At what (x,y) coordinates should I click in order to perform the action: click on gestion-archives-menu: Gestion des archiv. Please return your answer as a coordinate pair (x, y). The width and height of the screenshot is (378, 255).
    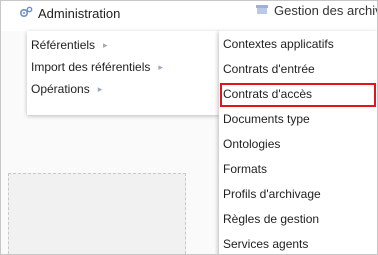
    Looking at the image, I should click on (316, 10).